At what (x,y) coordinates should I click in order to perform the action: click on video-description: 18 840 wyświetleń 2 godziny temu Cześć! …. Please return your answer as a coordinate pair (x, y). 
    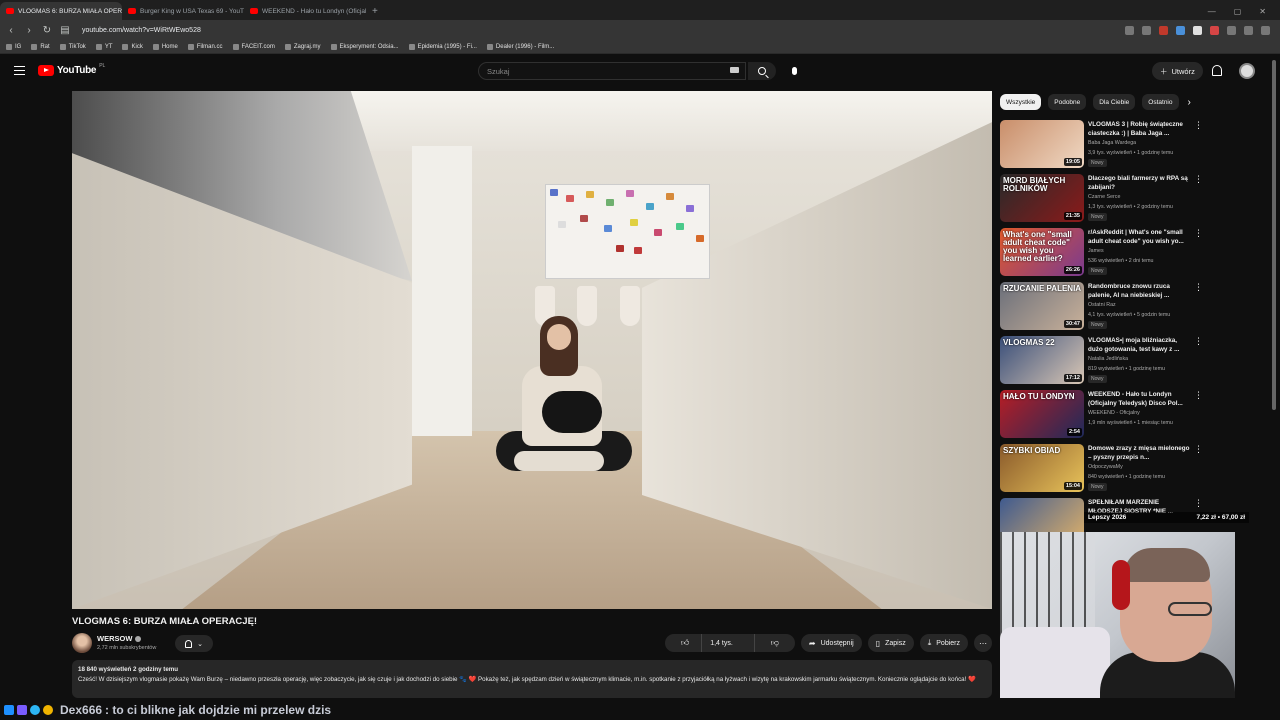
    Looking at the image, I should click on (532, 679).